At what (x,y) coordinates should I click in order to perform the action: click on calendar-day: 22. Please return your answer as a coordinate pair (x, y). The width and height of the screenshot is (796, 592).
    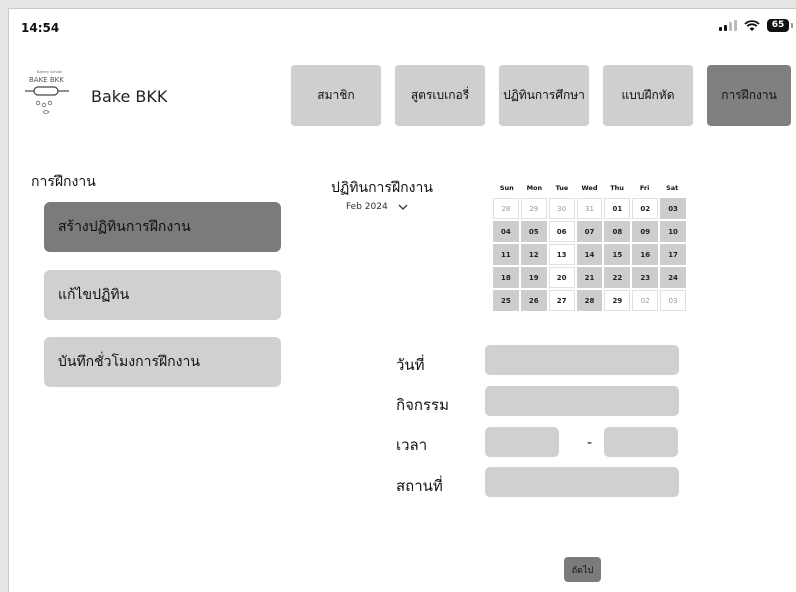
    Looking at the image, I should click on (617, 277).